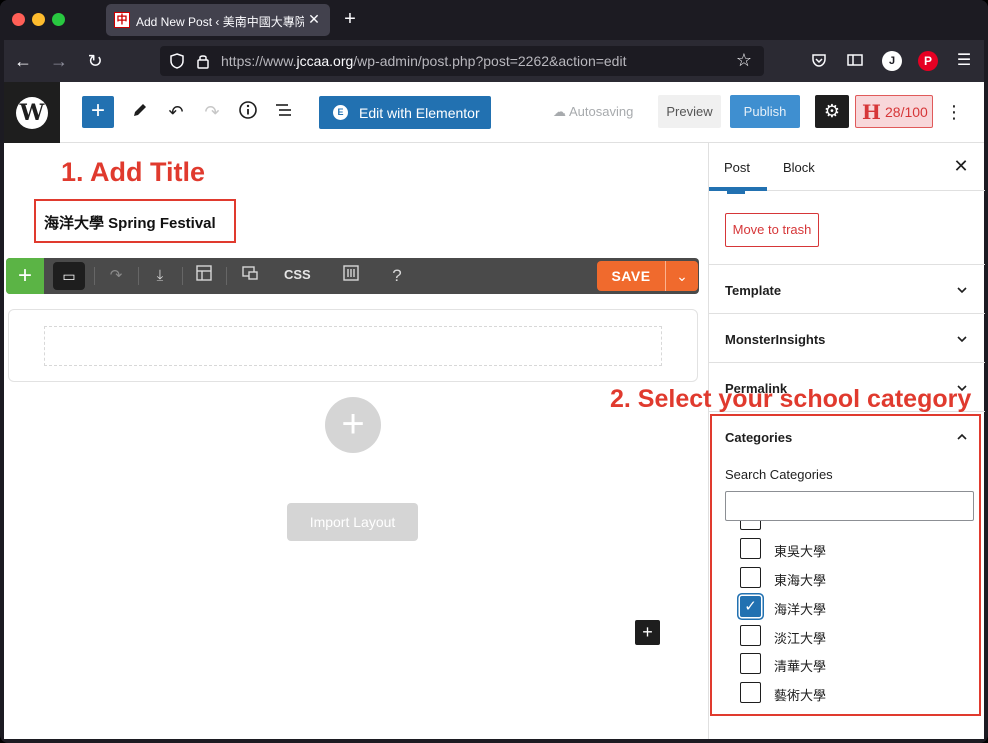 The height and width of the screenshot is (743, 988). I want to click on forward-arrow-icon: →, so click(59, 61).